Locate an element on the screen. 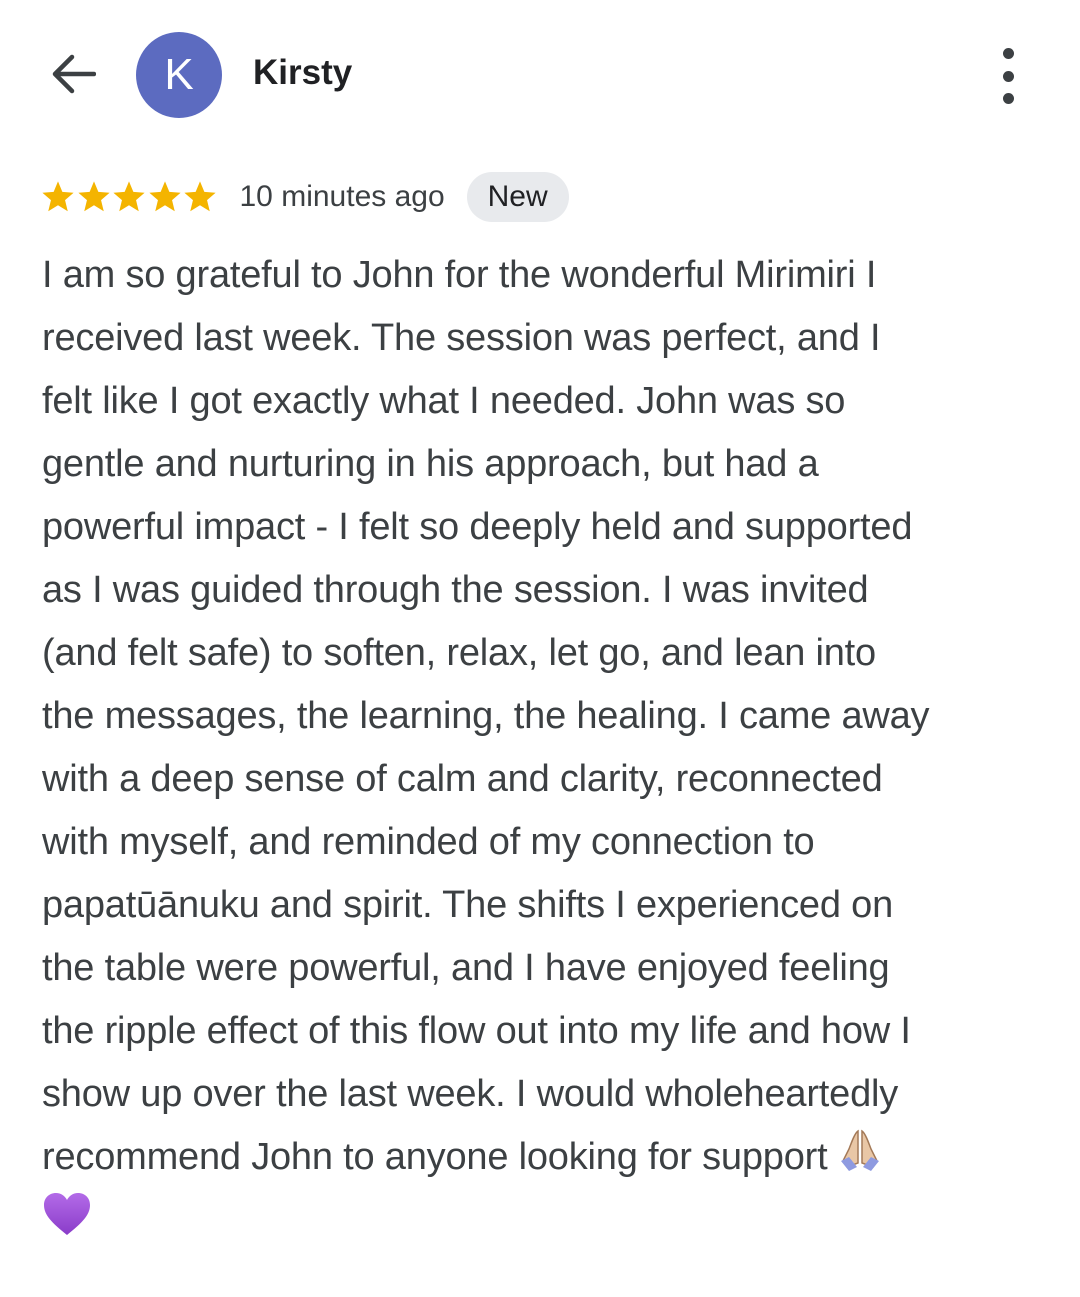 This screenshot has width=1080, height=1297. back-button is located at coordinates (73, 74).